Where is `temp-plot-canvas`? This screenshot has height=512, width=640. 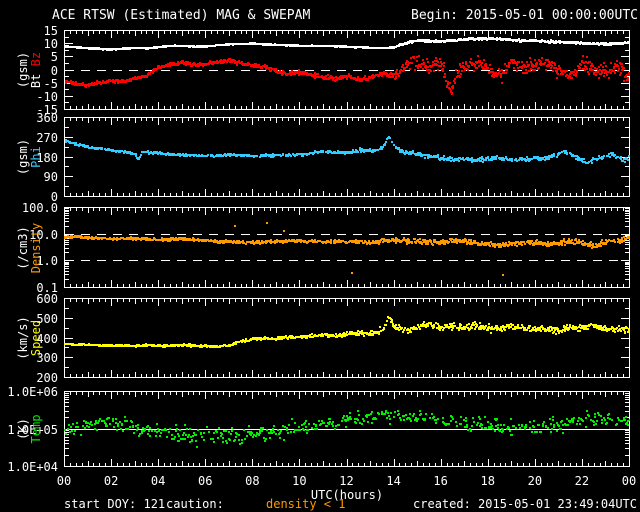
temp-plot-canvas is located at coordinates (347, 429).